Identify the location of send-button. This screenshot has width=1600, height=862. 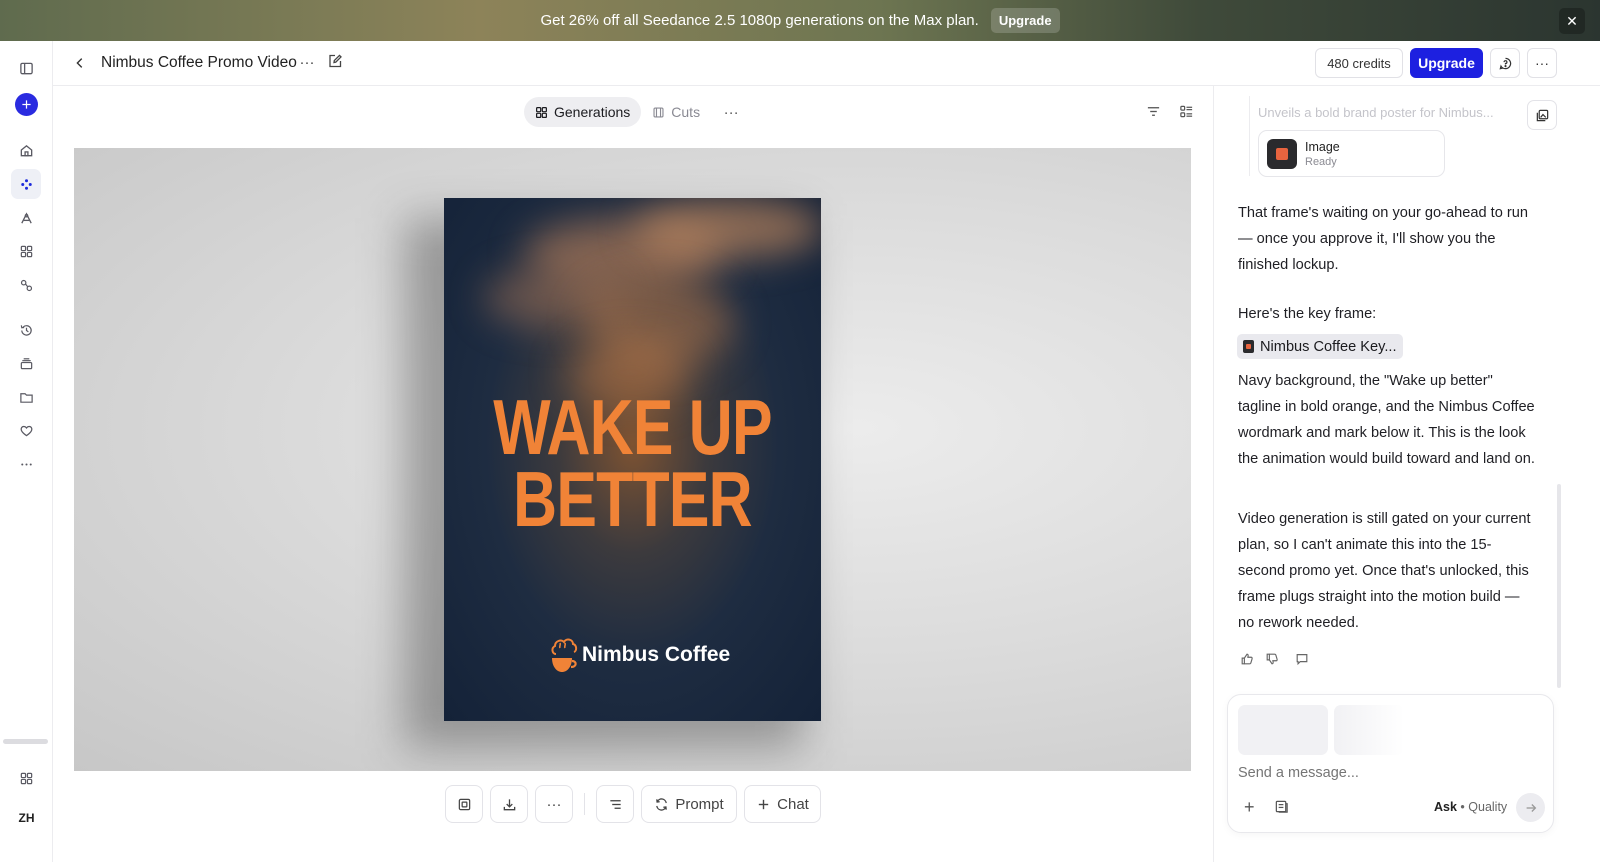
(1530, 807).